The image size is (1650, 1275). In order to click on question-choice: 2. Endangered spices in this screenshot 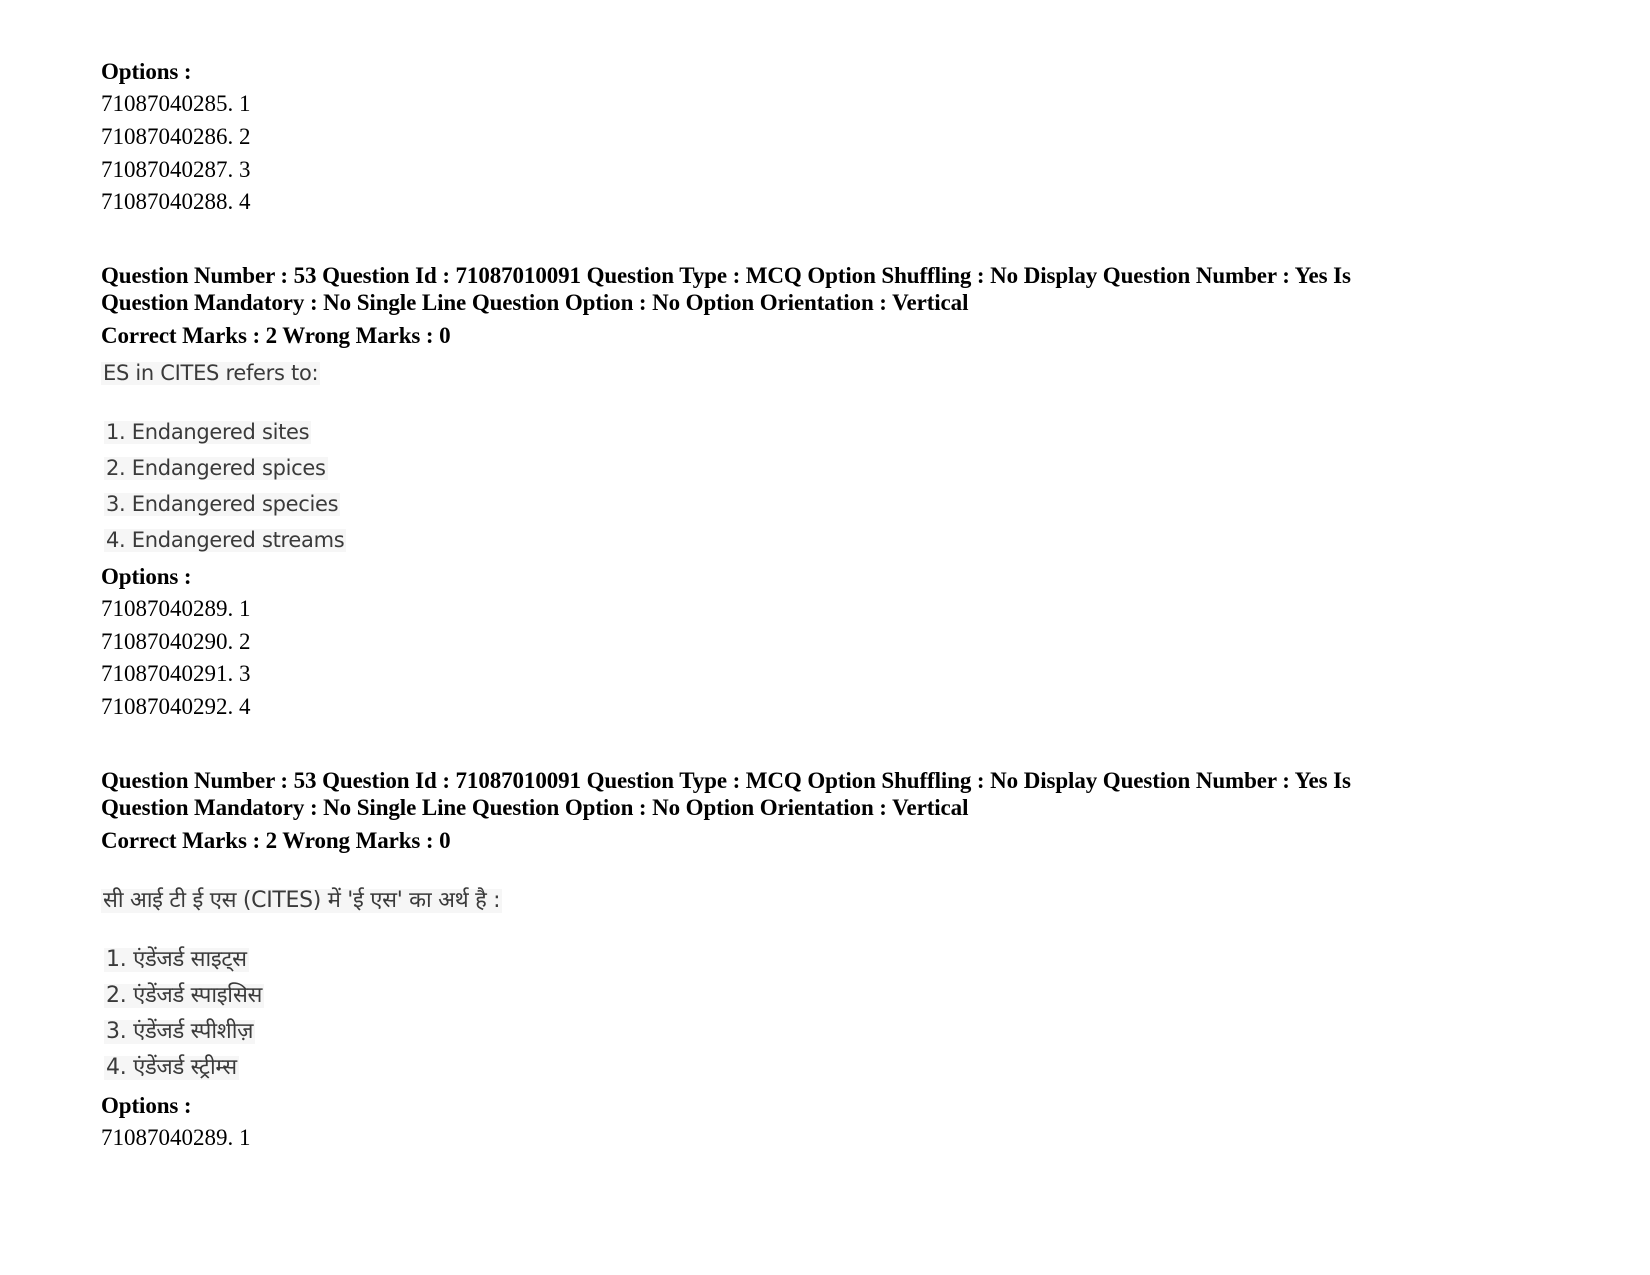, I will do `click(216, 468)`.